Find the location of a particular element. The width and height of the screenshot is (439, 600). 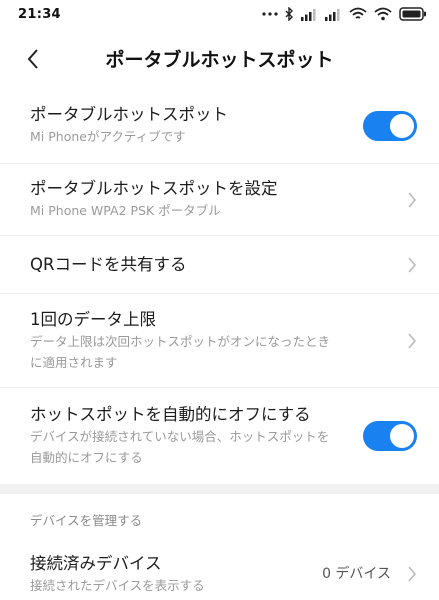

hotspot-toggle-row: ポータブルホットスポット Mi Phoneがアクティブです is located at coordinates (219, 126).